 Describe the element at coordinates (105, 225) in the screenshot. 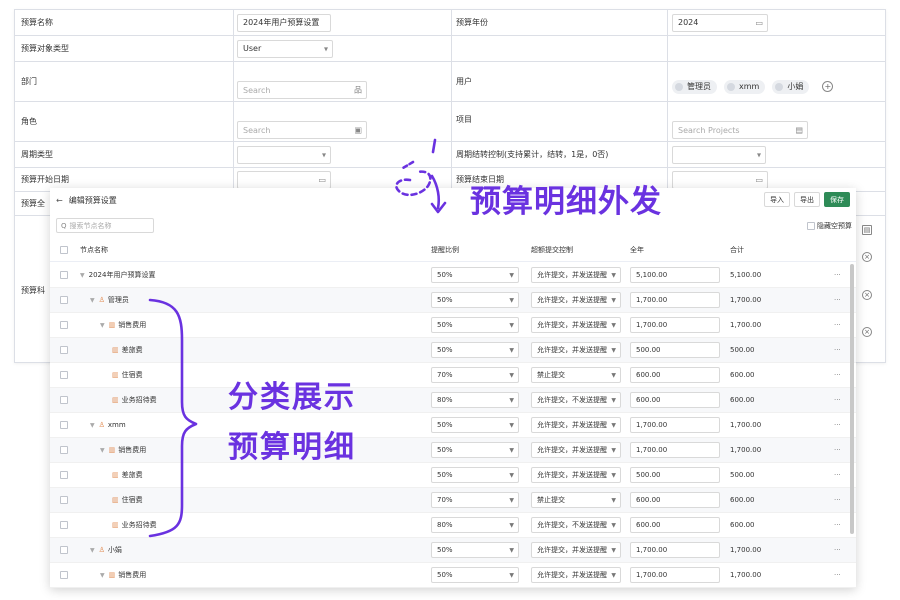

I see `node-search-input: Q 搜索节点名称` at that location.